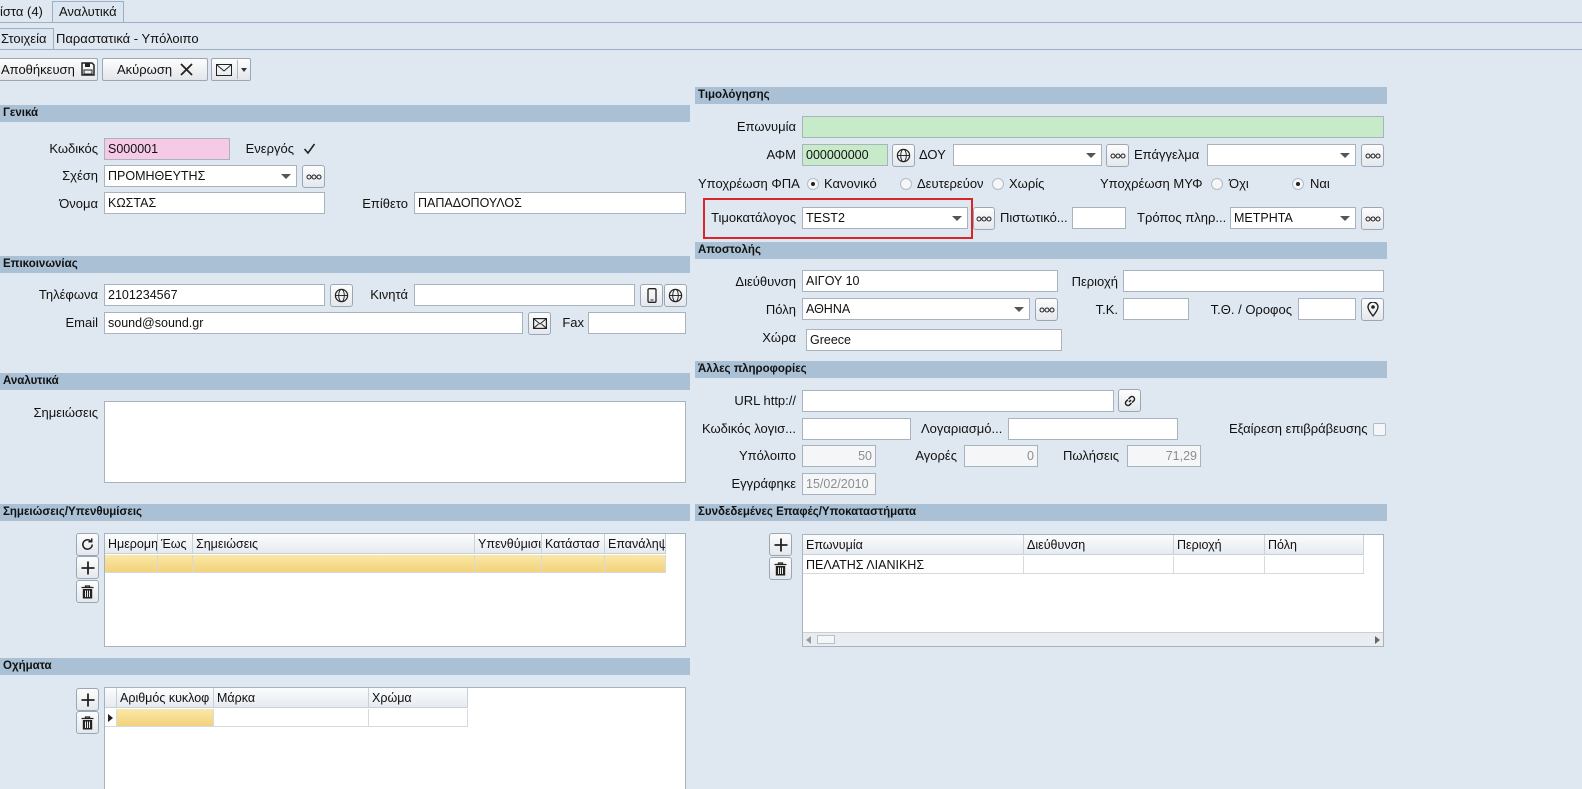  I want to click on payment-select: ΜΕΤΡΗΤΑ, so click(1293, 218).